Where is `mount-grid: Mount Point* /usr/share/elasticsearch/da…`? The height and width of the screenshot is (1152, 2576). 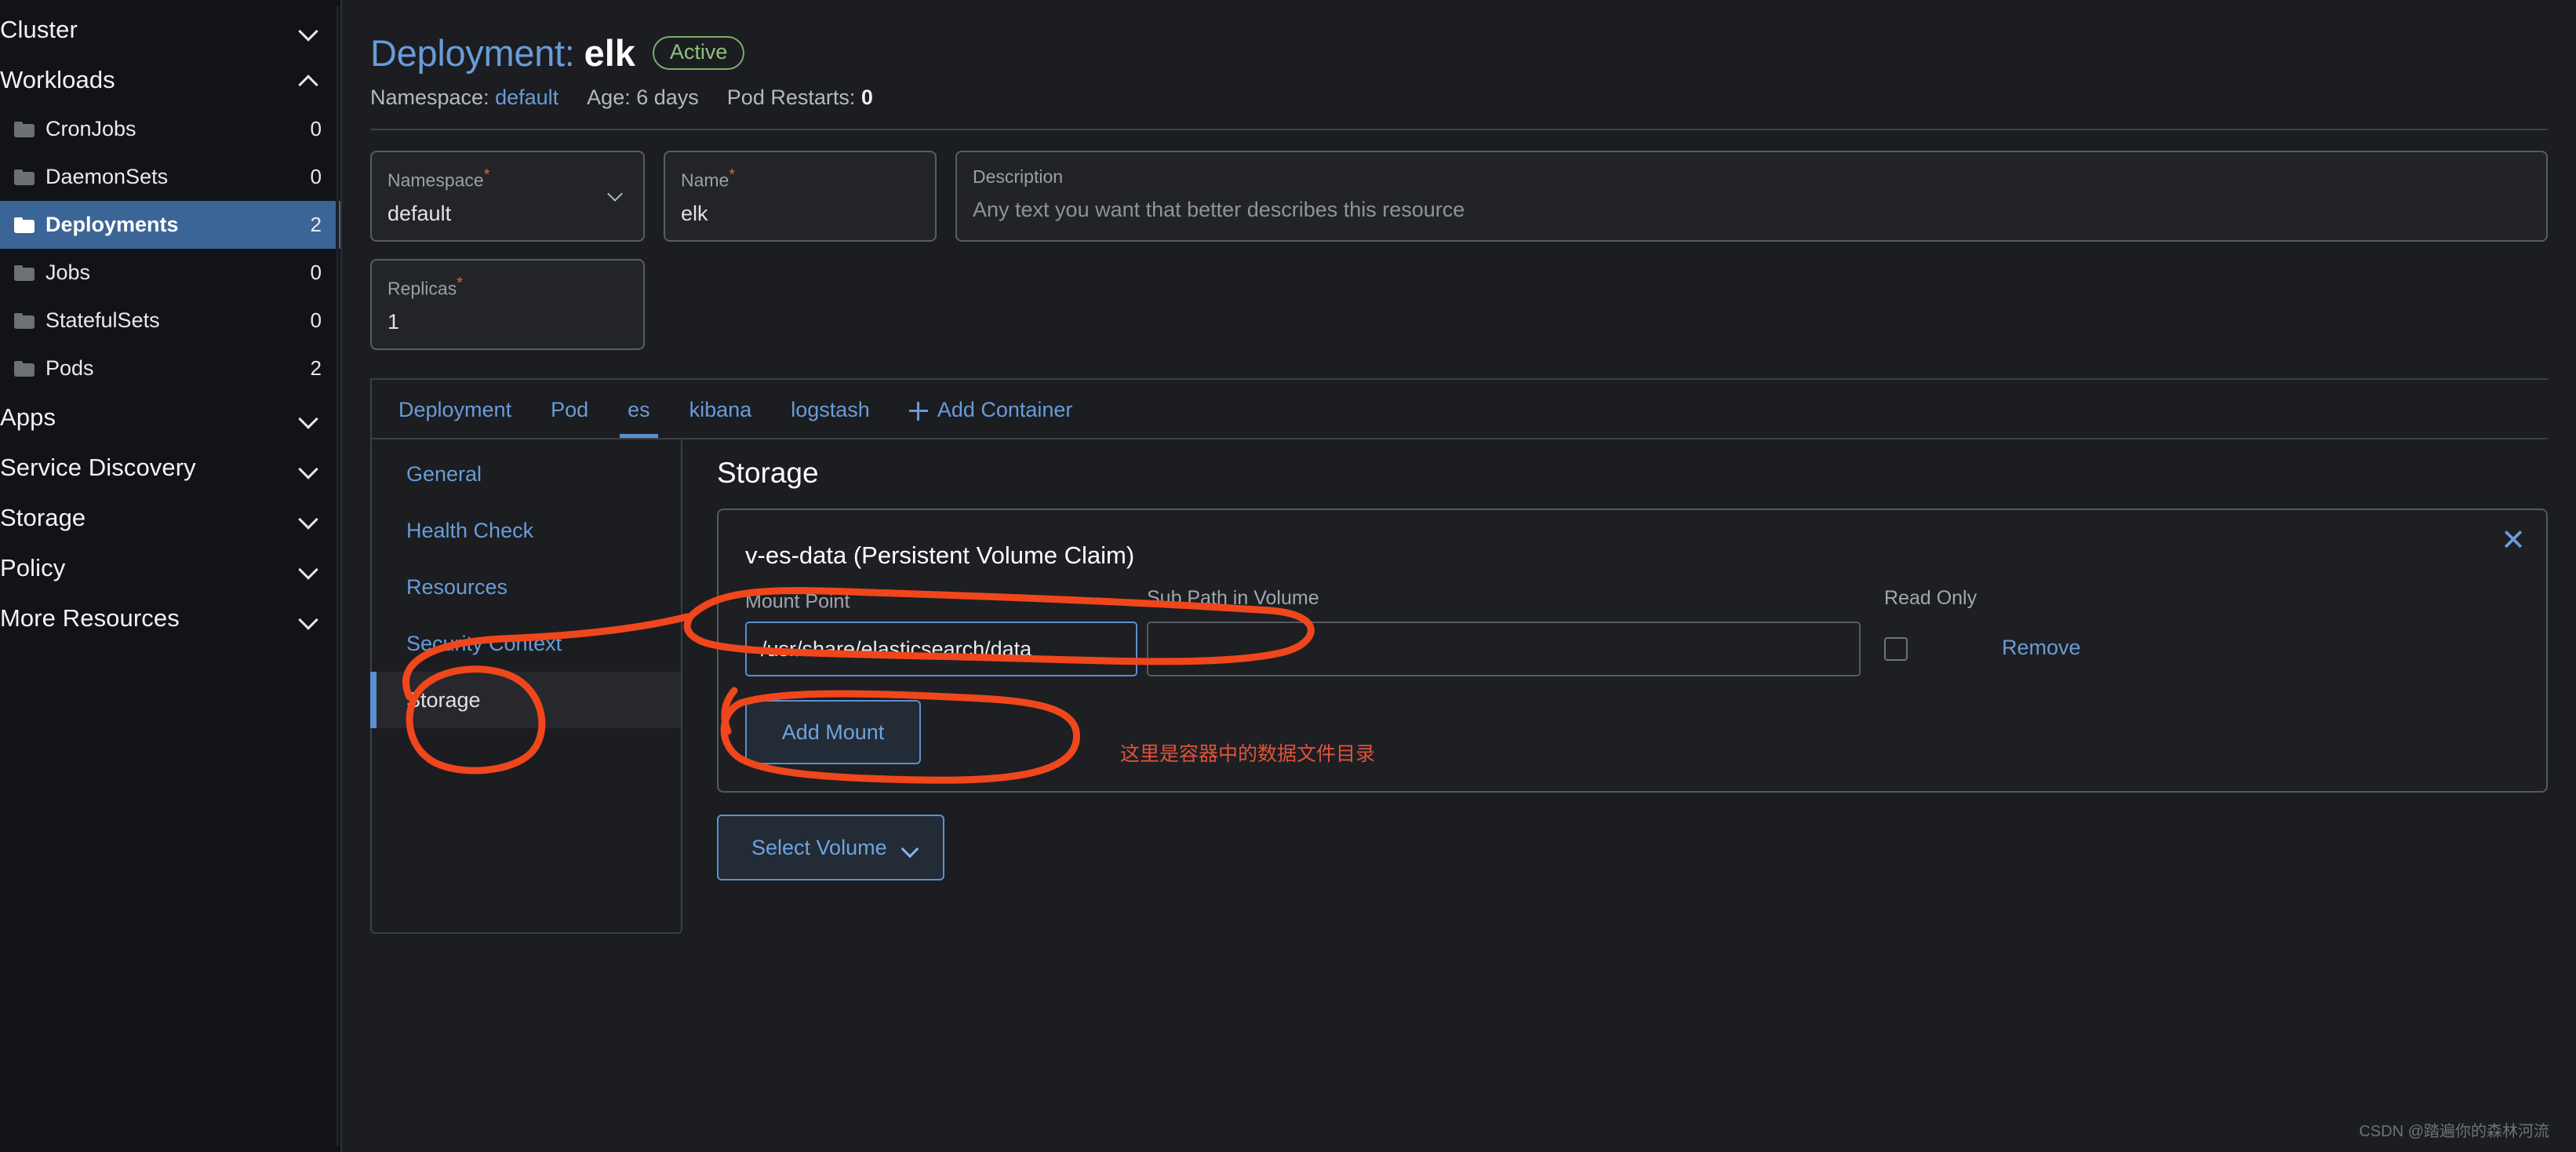 mount-grid: Mount Point* /usr/share/elasticsearch/da… is located at coordinates (1631, 632).